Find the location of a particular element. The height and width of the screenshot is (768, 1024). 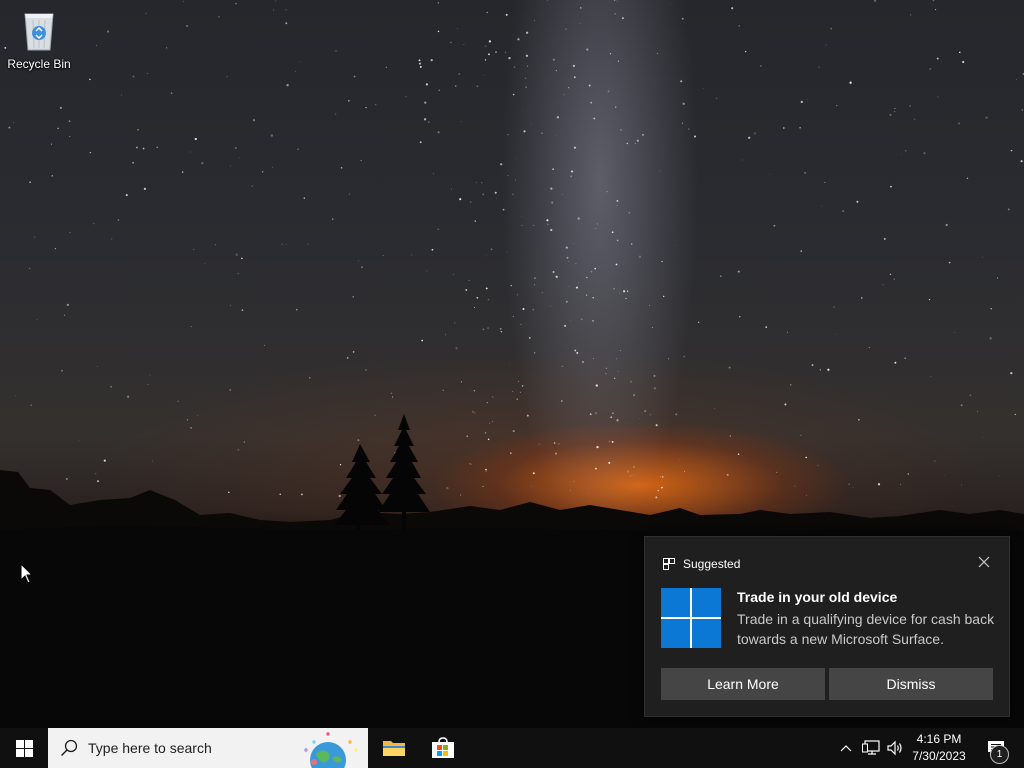

windows-start-icon is located at coordinates (24, 748).